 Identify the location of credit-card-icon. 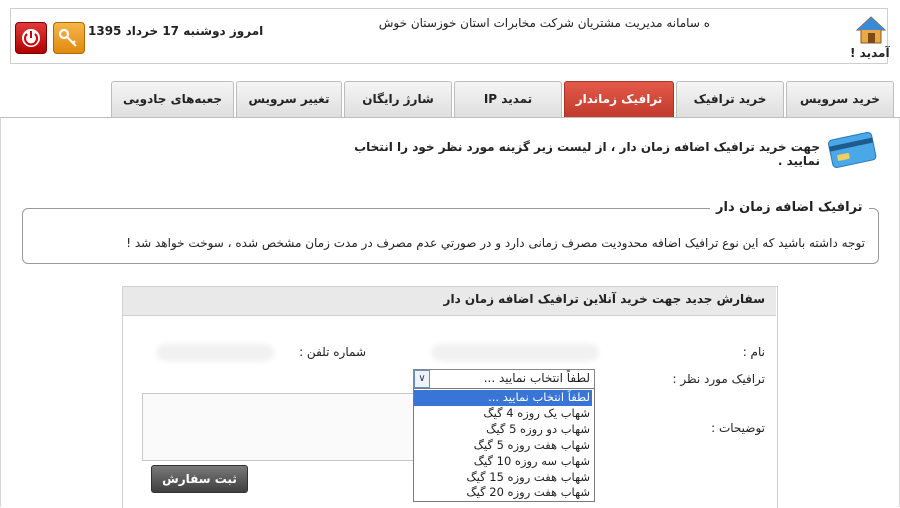
(852, 149).